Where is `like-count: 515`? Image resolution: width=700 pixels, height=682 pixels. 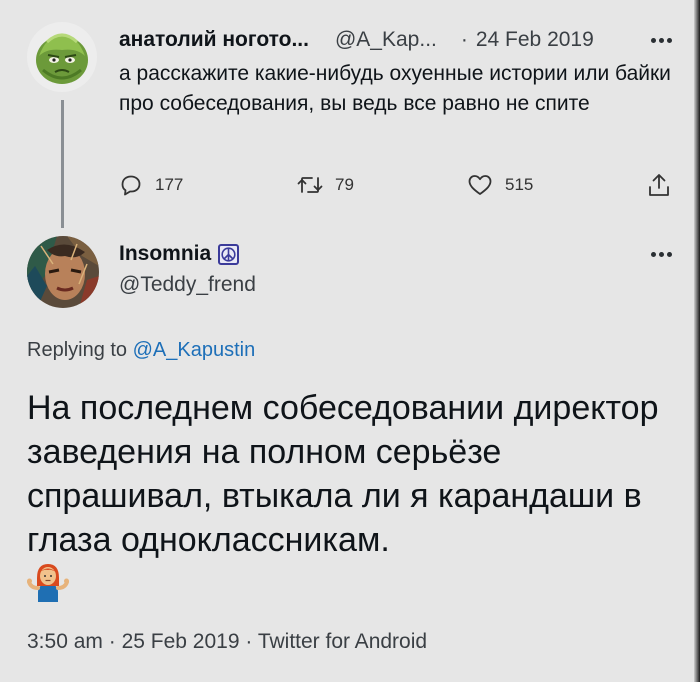
like-count: 515 is located at coordinates (519, 184).